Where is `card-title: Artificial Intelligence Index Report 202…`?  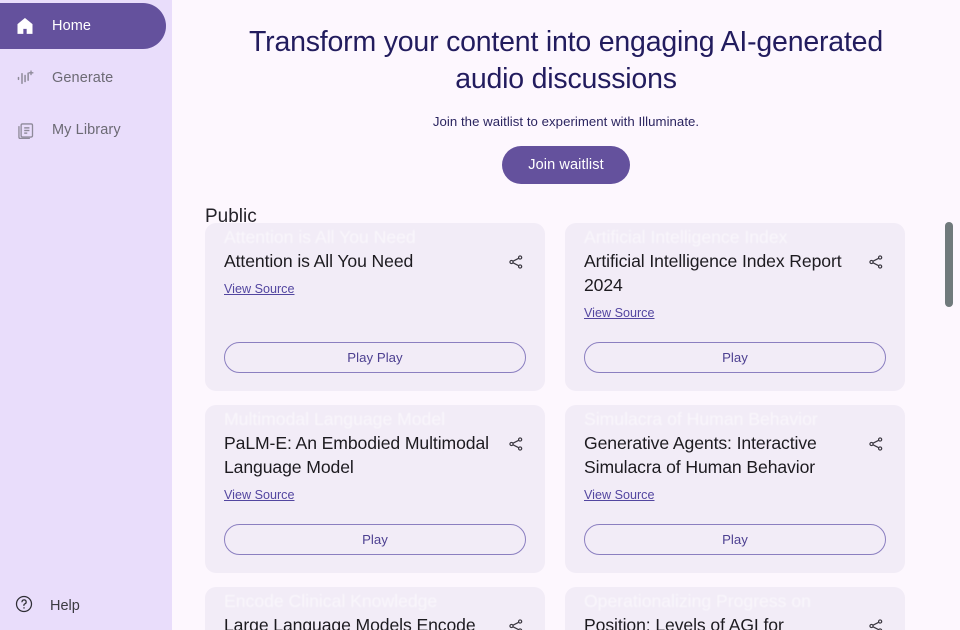 card-title: Artificial Intelligence Index Report 202… is located at coordinates (713, 273).